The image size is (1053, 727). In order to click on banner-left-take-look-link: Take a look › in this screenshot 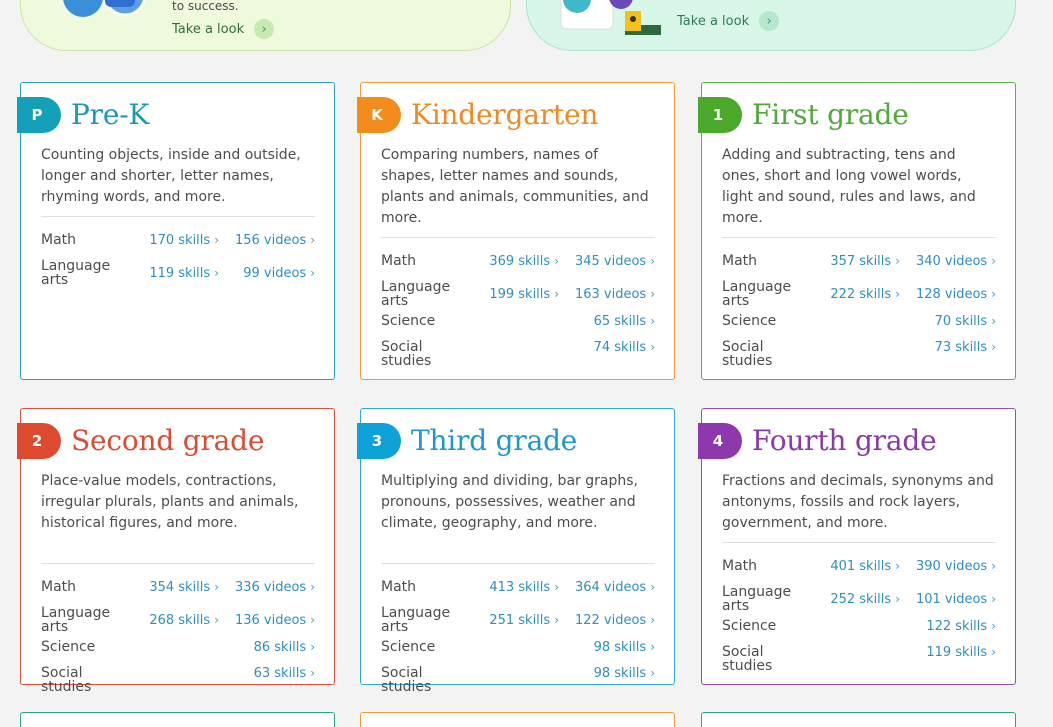, I will do `click(223, 29)`.